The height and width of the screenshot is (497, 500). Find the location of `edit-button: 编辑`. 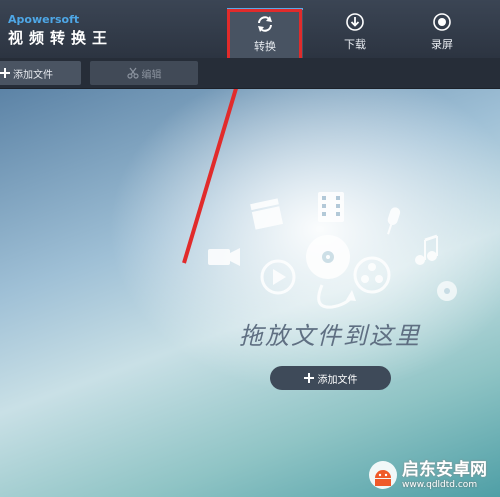

edit-button: 编辑 is located at coordinates (144, 73).